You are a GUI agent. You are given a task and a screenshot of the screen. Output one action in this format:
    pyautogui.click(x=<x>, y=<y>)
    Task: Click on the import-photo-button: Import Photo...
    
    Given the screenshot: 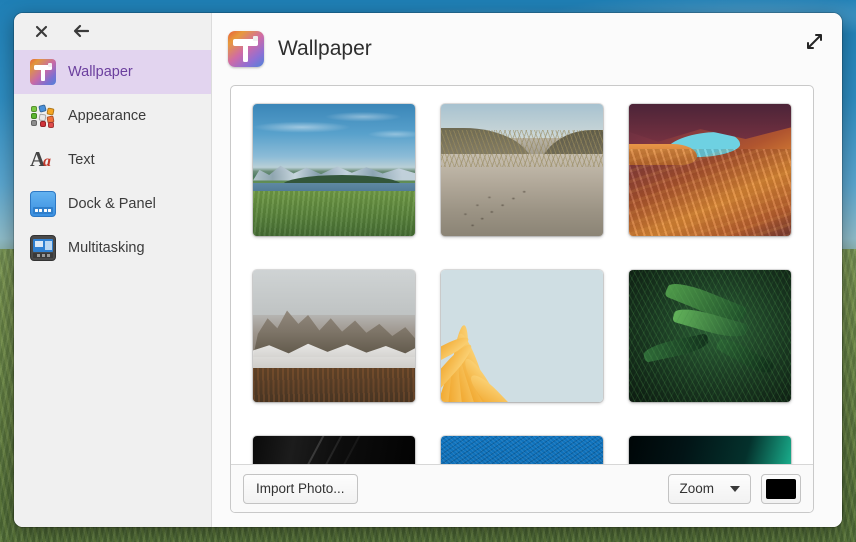 What is the action you would take?
    pyautogui.click(x=300, y=488)
    